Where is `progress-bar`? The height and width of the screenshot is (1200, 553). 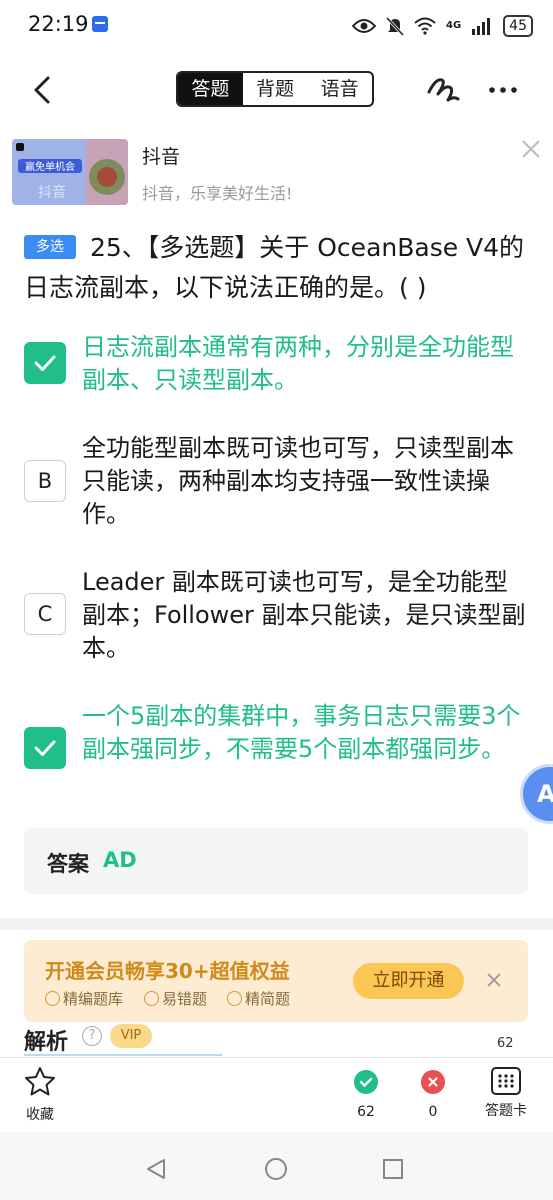 progress-bar is located at coordinates (123, 1055).